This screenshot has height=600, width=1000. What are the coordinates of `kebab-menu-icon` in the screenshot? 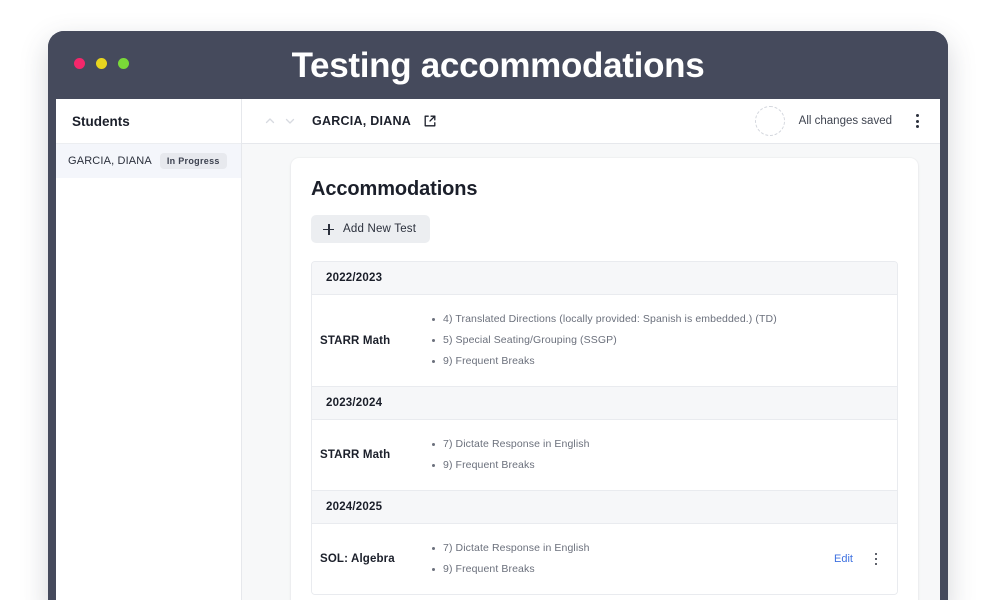 It's located at (917, 121).